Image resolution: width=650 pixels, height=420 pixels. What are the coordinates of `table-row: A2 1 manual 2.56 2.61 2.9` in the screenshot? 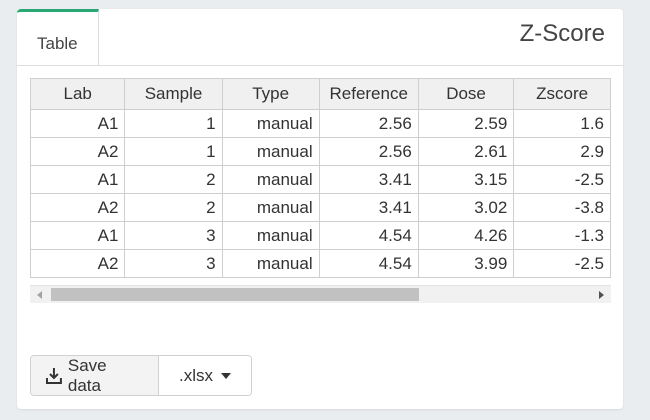 It's located at (320, 151).